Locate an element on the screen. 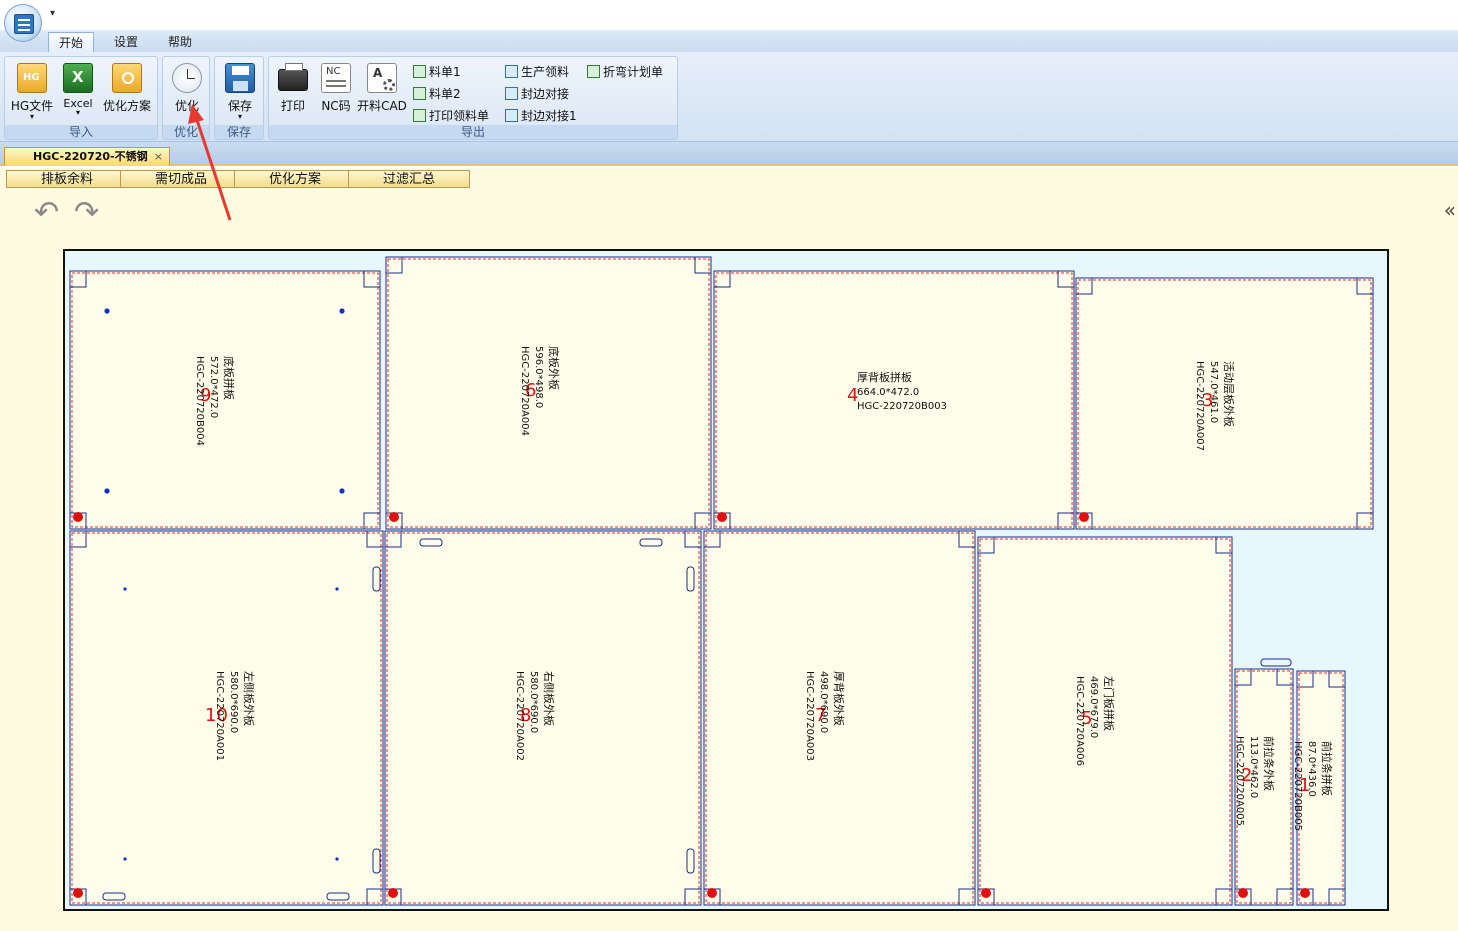  part-5: 5 左门板拼板469.0*679.0HGC-220720A006 is located at coordinates (1105, 721).